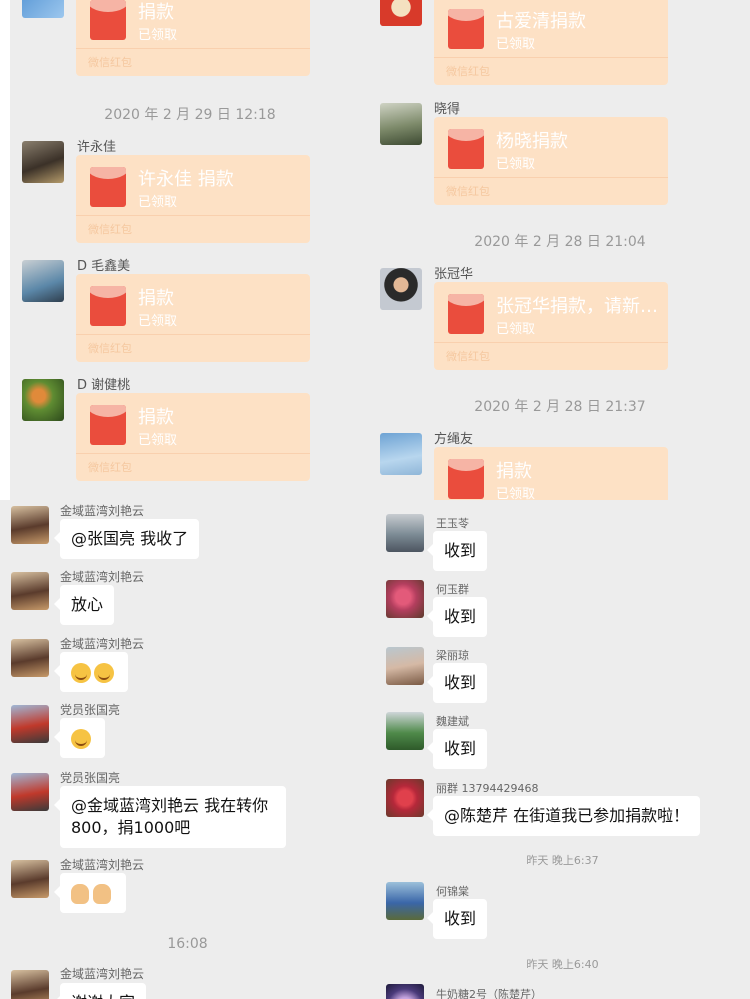 This screenshot has height=999, width=750. Describe the element at coordinates (487, 788) in the screenshot. I see `sender-name: 丽群 13794429468` at that location.